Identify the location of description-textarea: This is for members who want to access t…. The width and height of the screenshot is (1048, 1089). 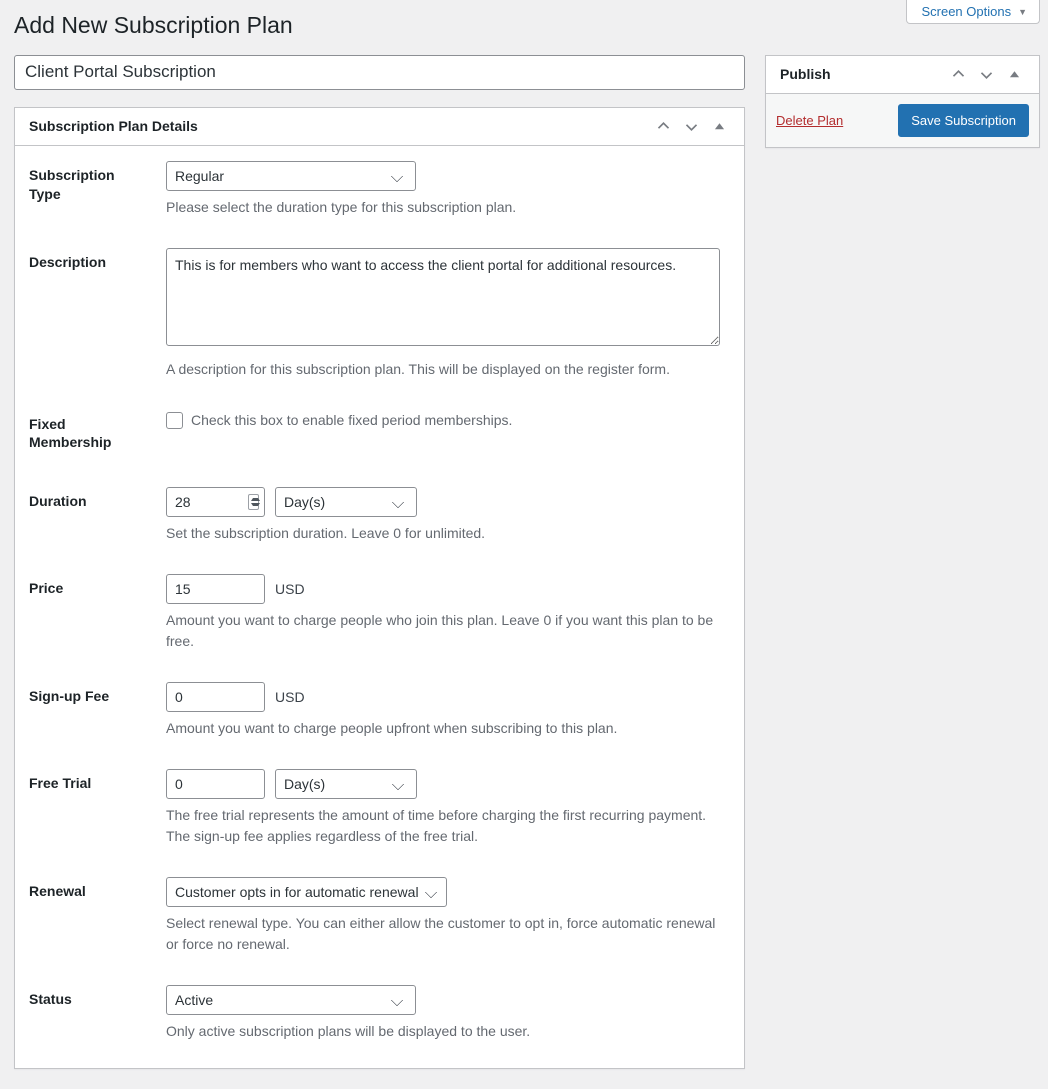
(443, 297).